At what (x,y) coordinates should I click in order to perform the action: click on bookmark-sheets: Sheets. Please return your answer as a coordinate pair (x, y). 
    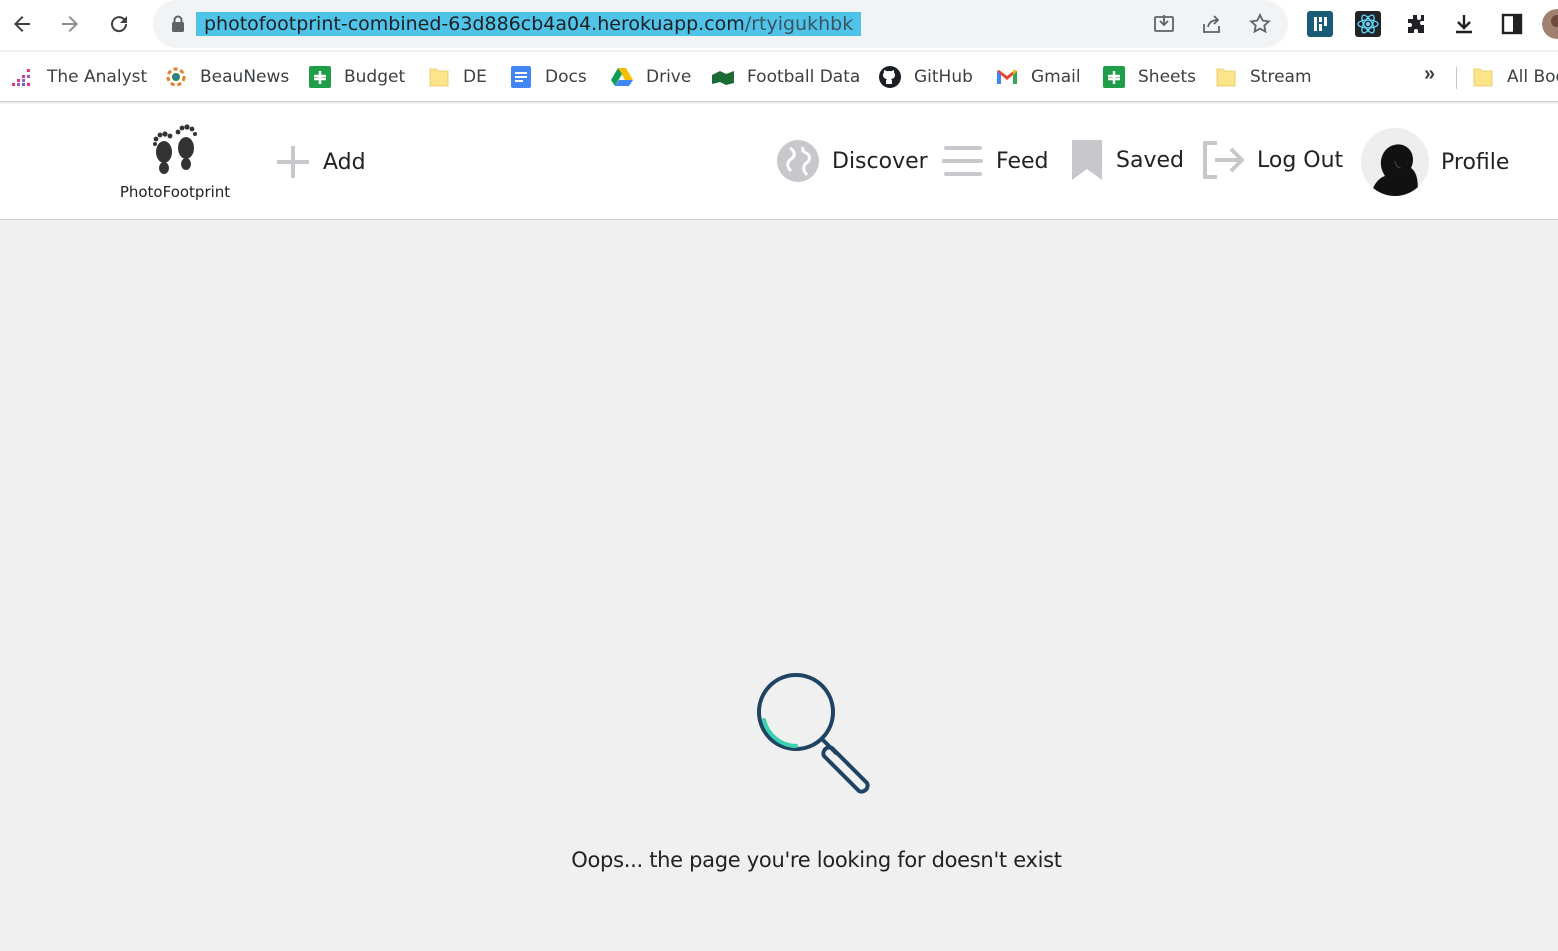
    Looking at the image, I should click on (1149, 77).